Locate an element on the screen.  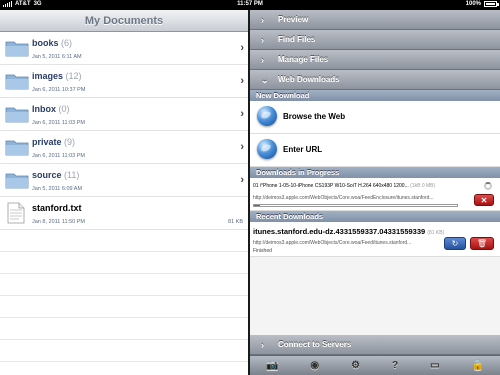
battery-percent: 100% is located at coordinates (473, 4).